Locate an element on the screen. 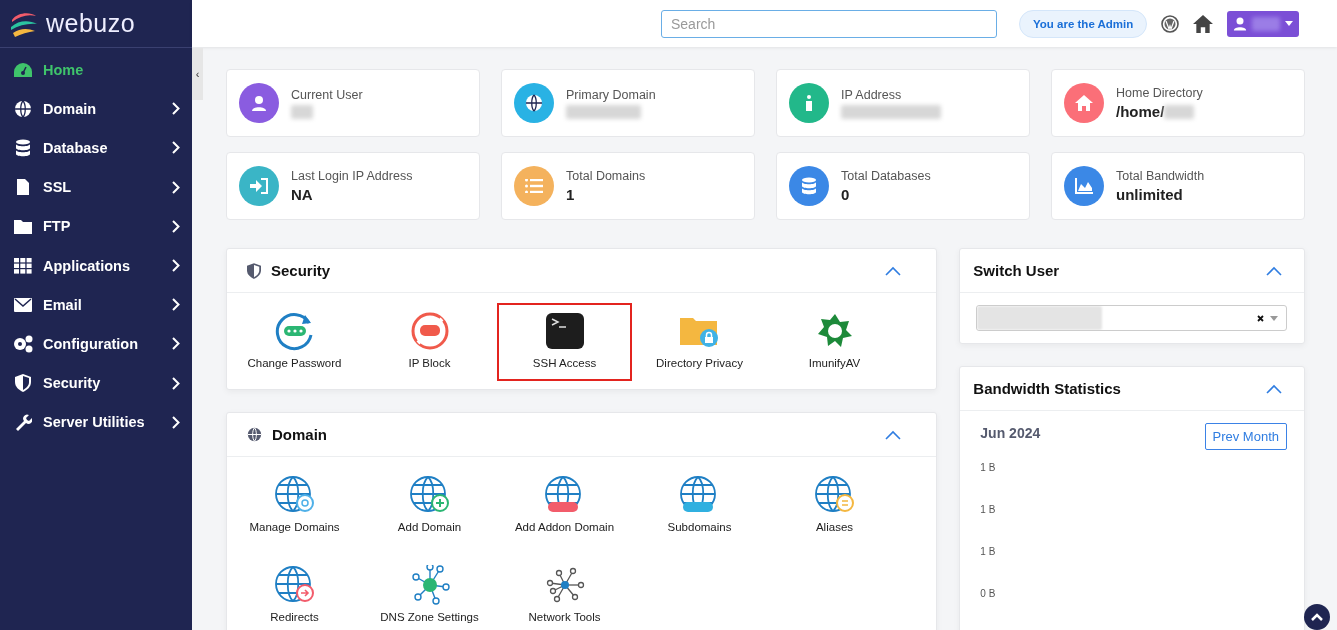  tool-link: Subdomains is located at coordinates (699, 506).